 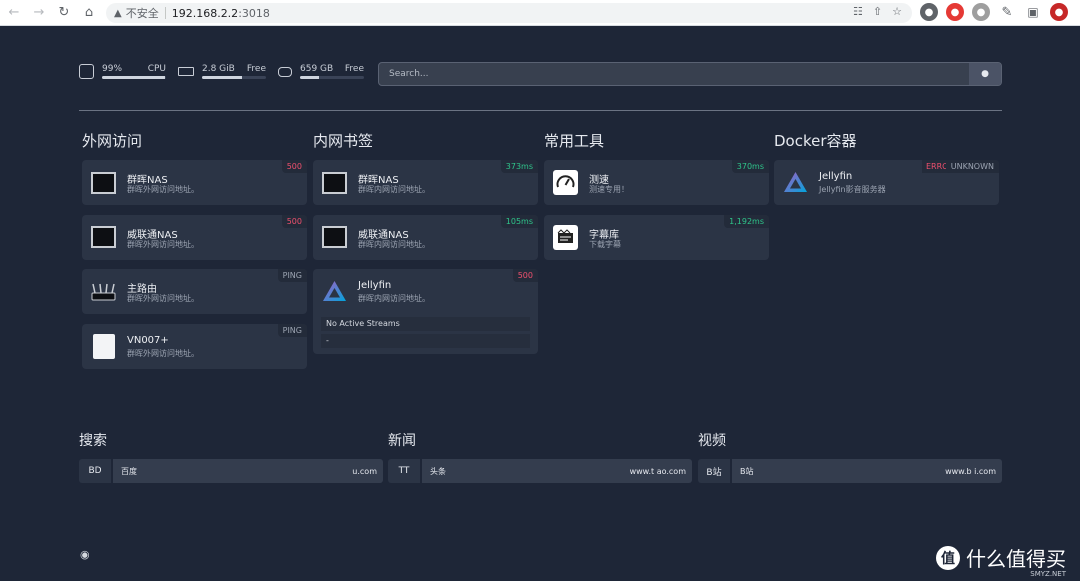 What do you see at coordinates (540, 110) in the screenshot?
I see `header-divider` at bounding box center [540, 110].